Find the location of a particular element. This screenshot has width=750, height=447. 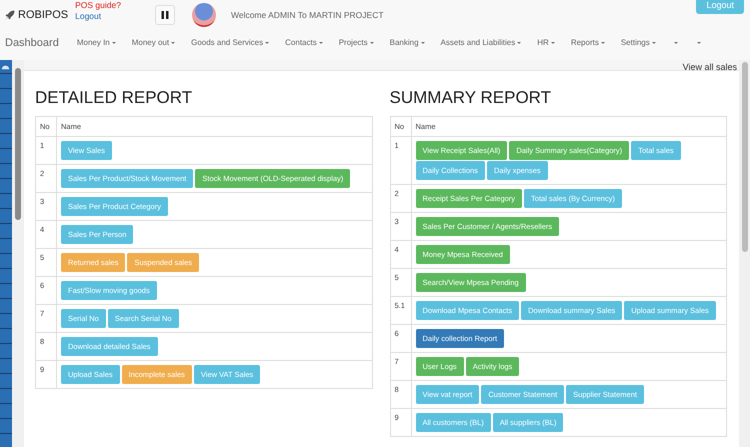

nav-menu-item: Goods and Services is located at coordinates (230, 42).